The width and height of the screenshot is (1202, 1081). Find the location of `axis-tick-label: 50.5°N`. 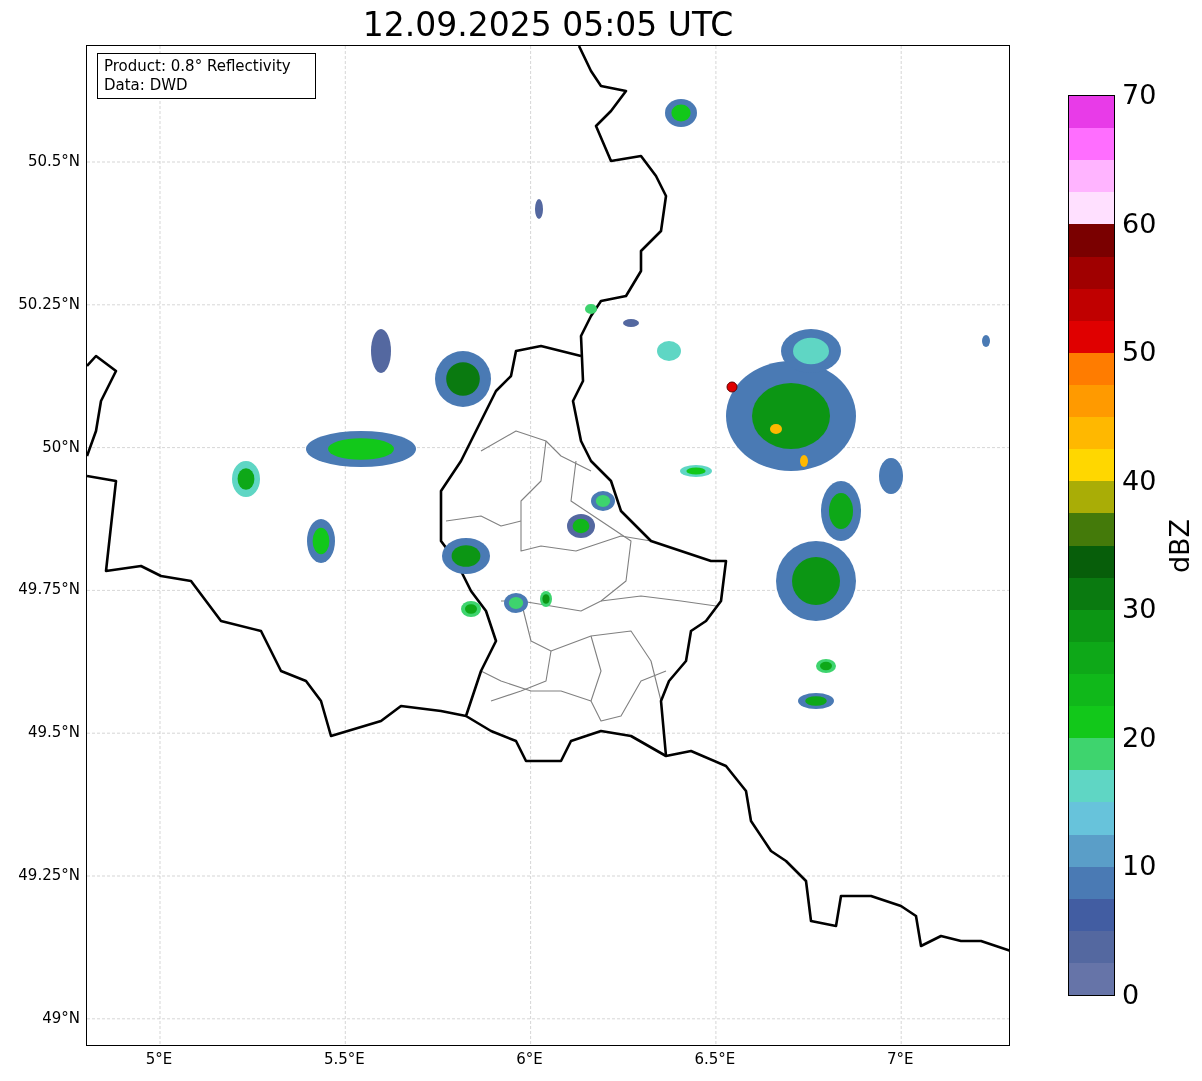

axis-tick-label: 50.5°N is located at coordinates (53, 161).